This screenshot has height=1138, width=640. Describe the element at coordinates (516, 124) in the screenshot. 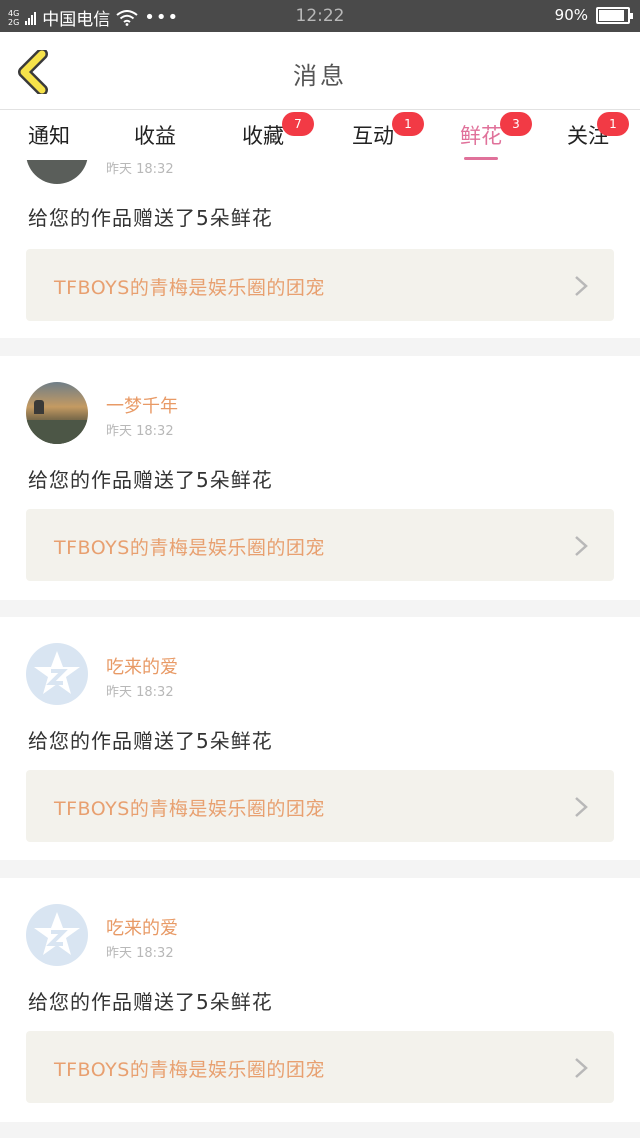

I see `unread-badge: 3` at that location.